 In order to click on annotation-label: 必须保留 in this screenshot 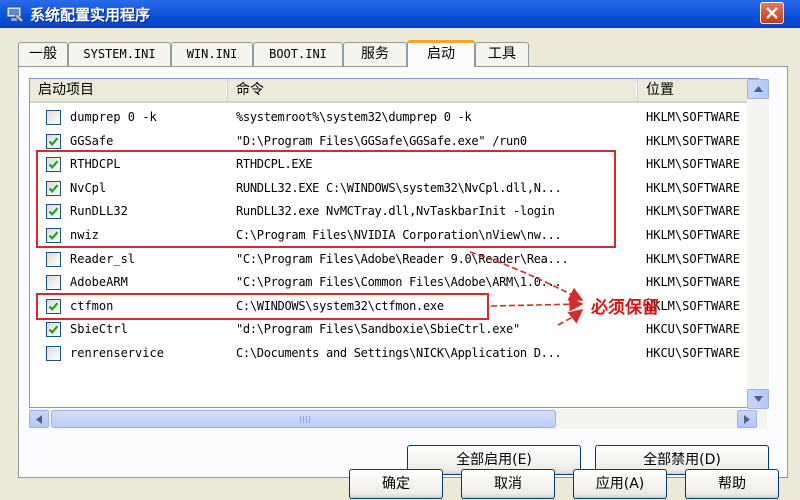, I will do `click(625, 308)`.